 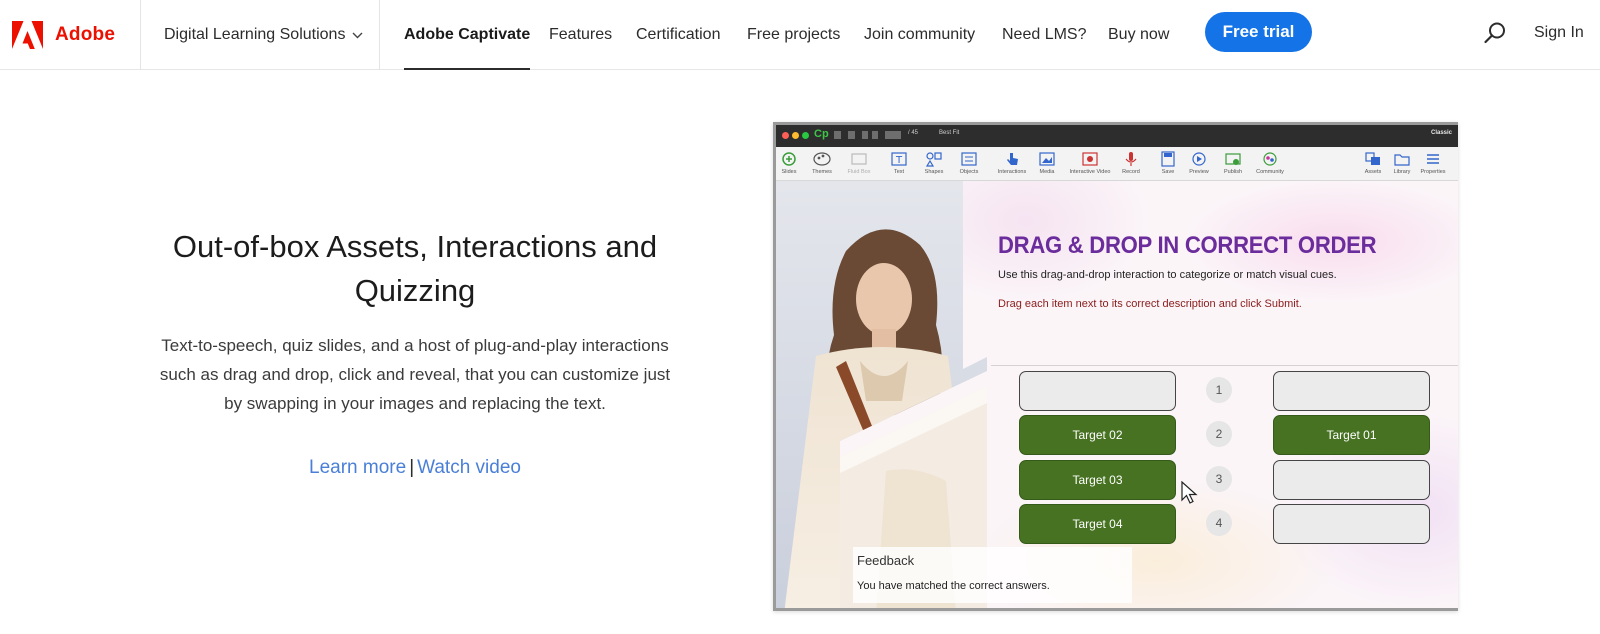 What do you see at coordinates (85, 34) in the screenshot?
I see `brand-name: Adobe` at bounding box center [85, 34].